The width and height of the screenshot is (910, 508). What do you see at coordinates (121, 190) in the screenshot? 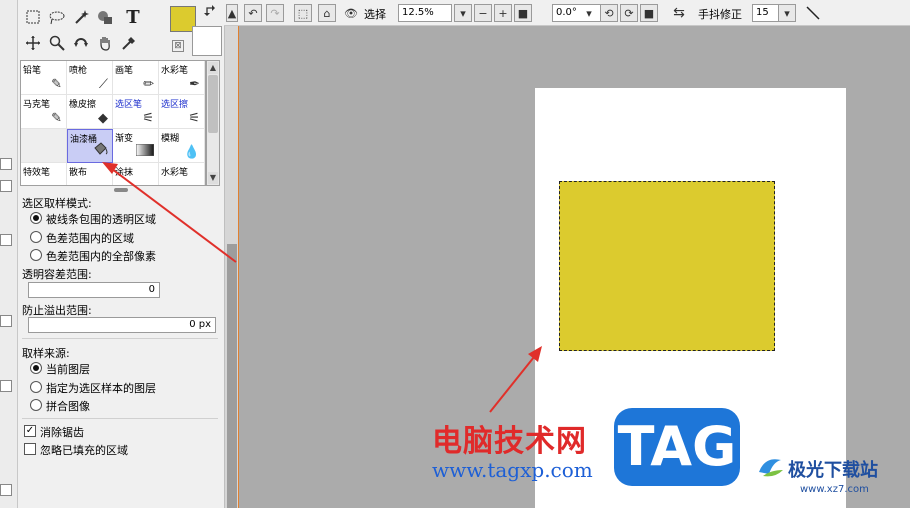
I see `panel-splitter-handle` at bounding box center [121, 190].